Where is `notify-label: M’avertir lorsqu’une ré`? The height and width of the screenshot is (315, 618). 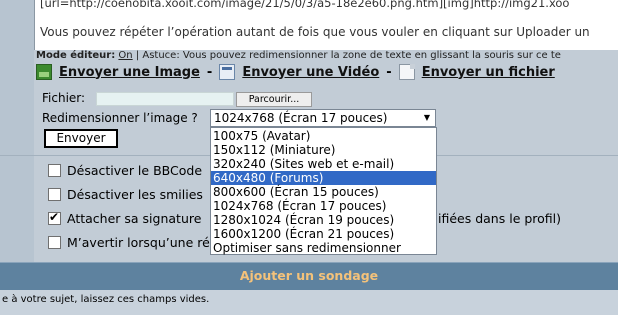 notify-label: M’avertir lorsqu’une ré is located at coordinates (138, 242).